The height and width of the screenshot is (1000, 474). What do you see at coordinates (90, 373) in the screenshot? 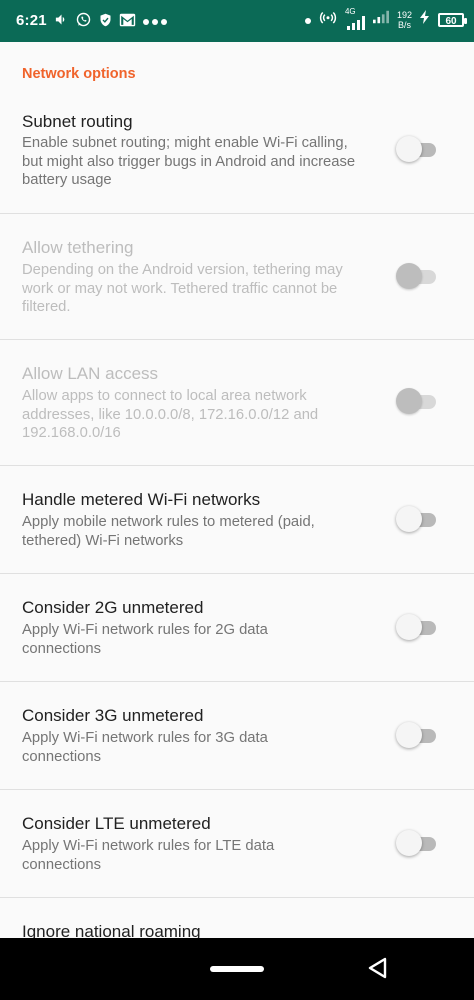
I see `pref-title: Allow LAN access` at bounding box center [90, 373].